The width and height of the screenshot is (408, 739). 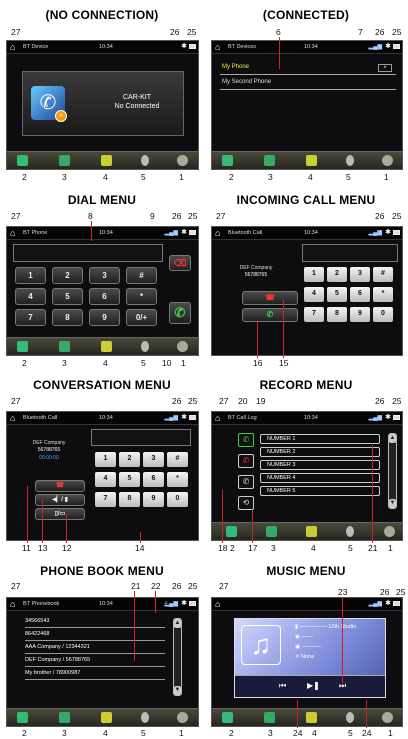 What do you see at coordinates (282, 686) in the screenshot?
I see `previous-track-icon: ⏮` at bounding box center [282, 686].